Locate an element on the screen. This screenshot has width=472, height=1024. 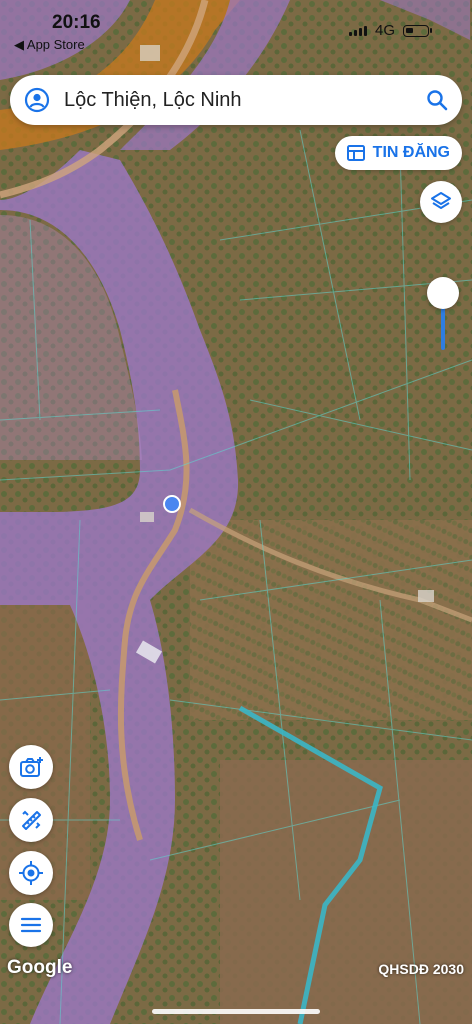
search-icon is located at coordinates (437, 100).